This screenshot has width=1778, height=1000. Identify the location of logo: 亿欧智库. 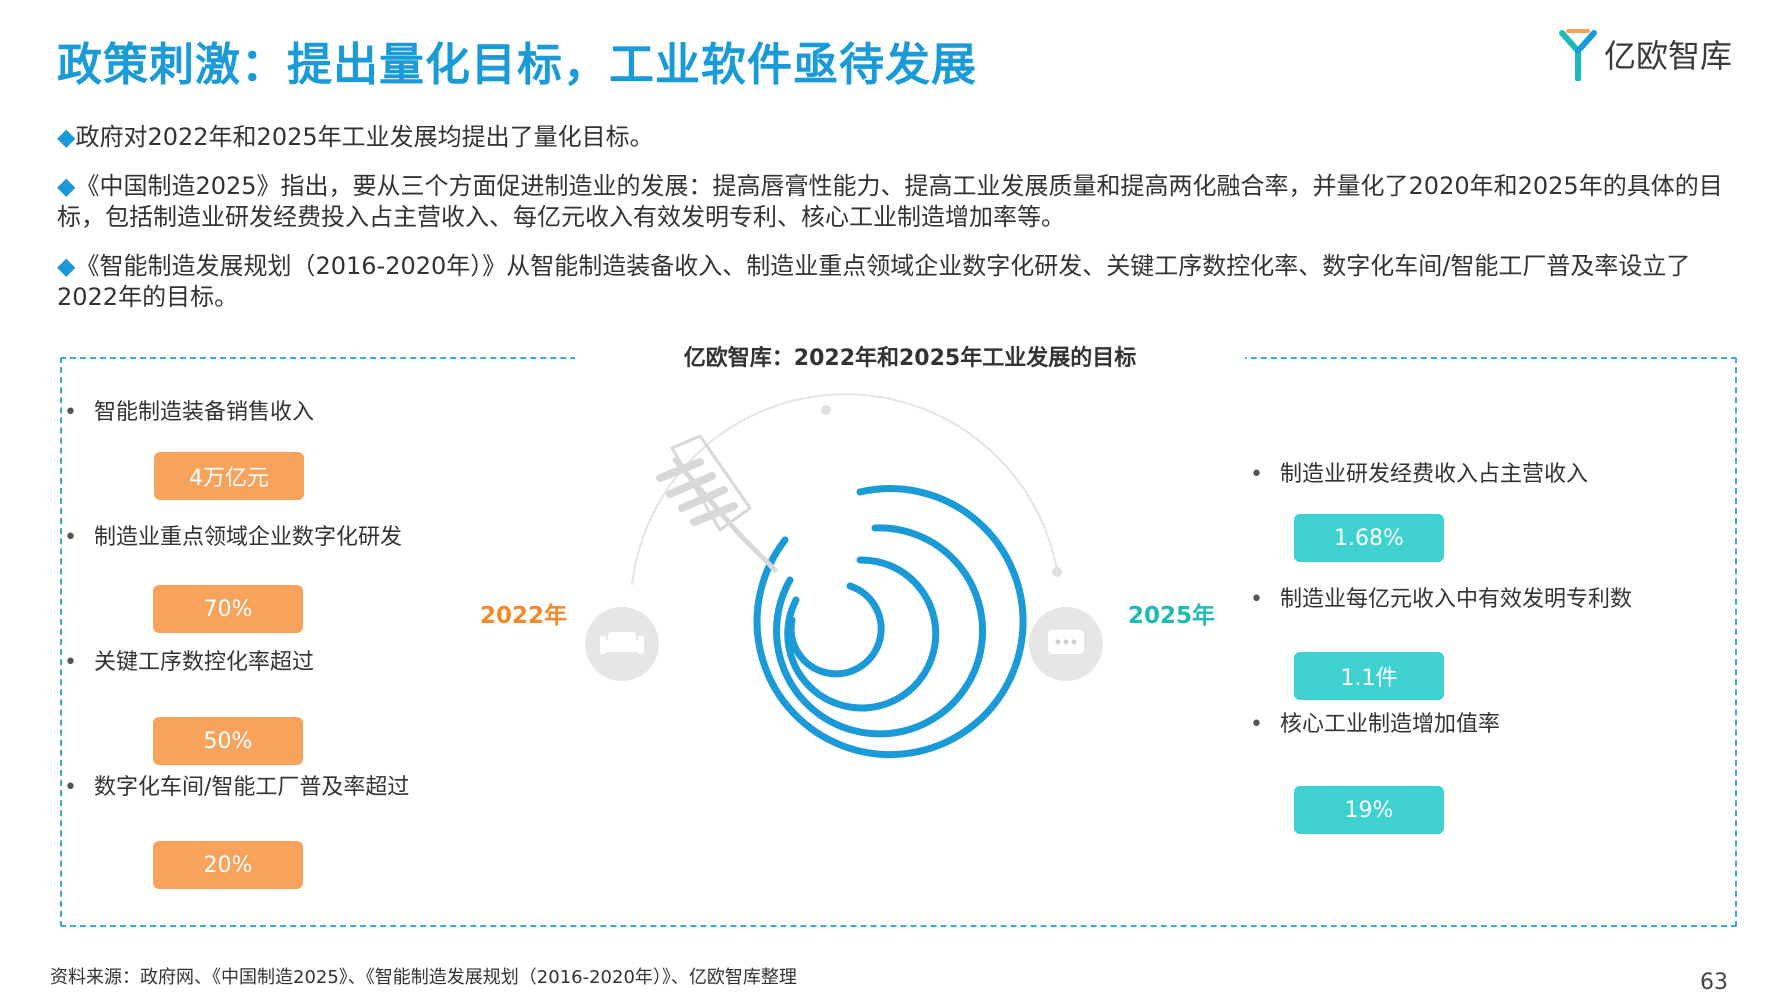
(1658, 54).